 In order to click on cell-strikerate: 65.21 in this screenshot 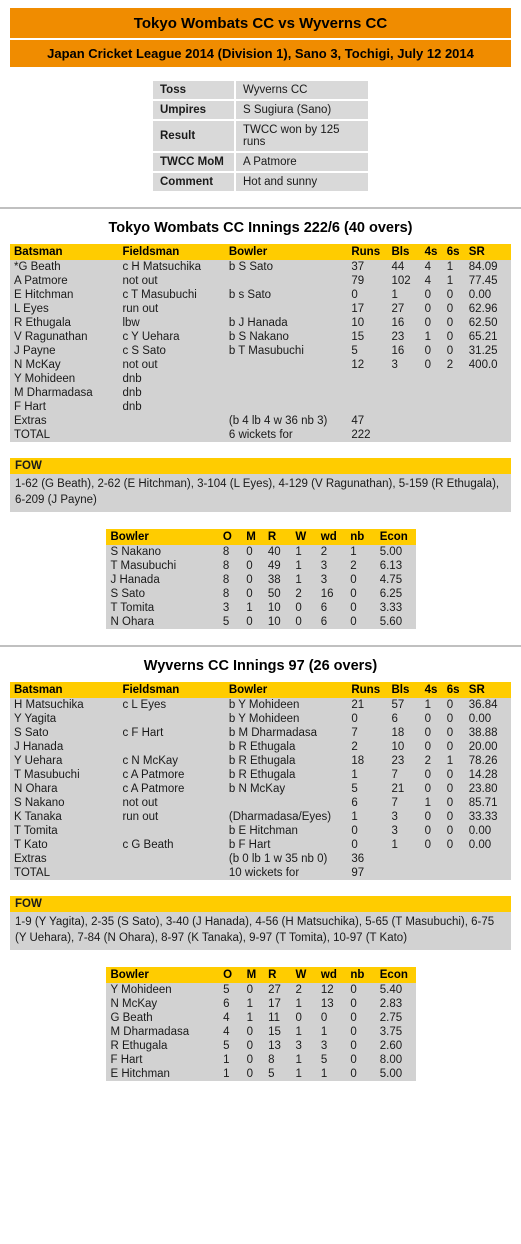, I will do `click(483, 337)`.